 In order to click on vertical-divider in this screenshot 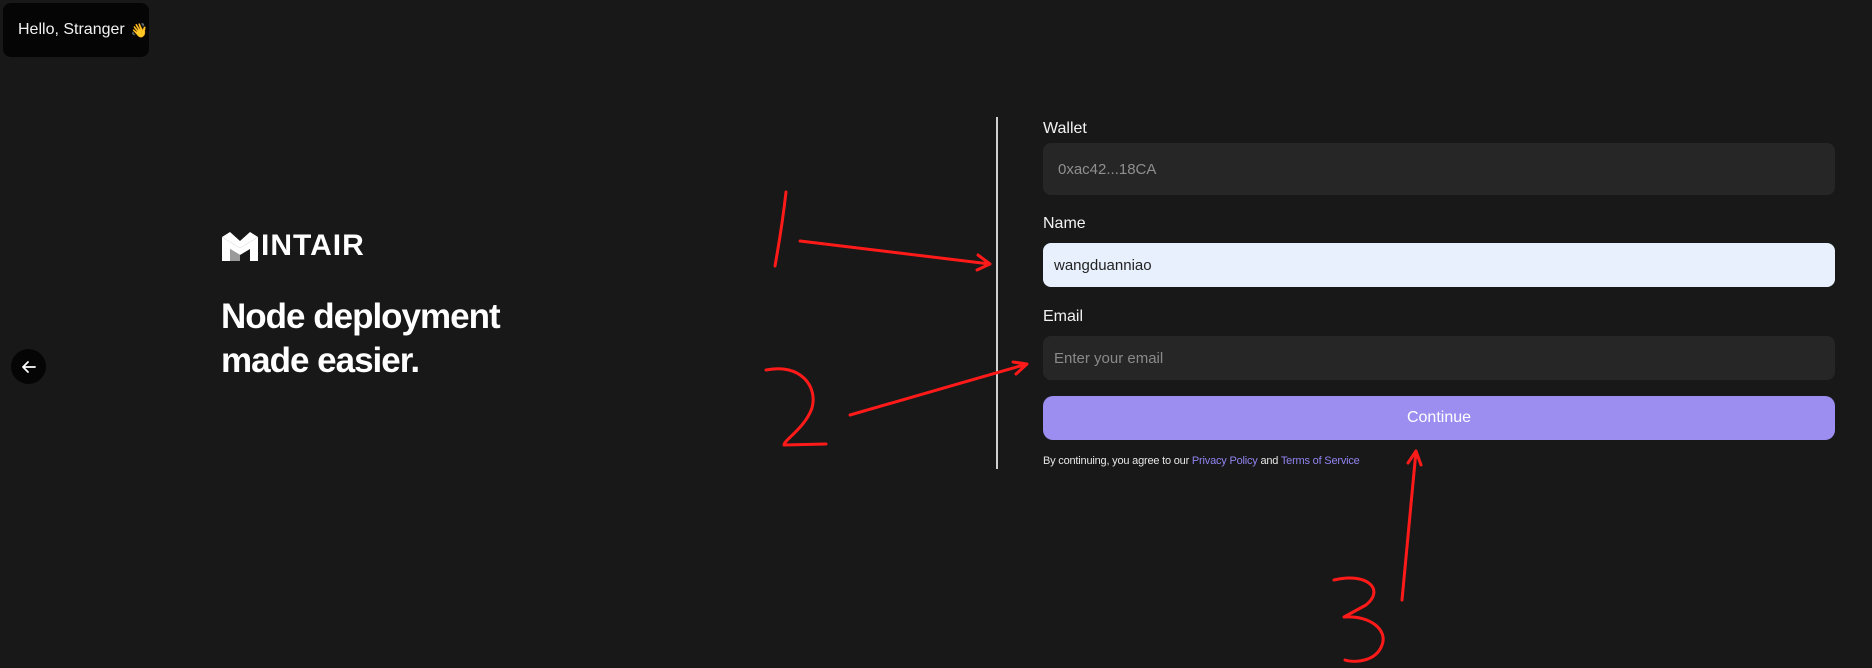, I will do `click(997, 293)`.